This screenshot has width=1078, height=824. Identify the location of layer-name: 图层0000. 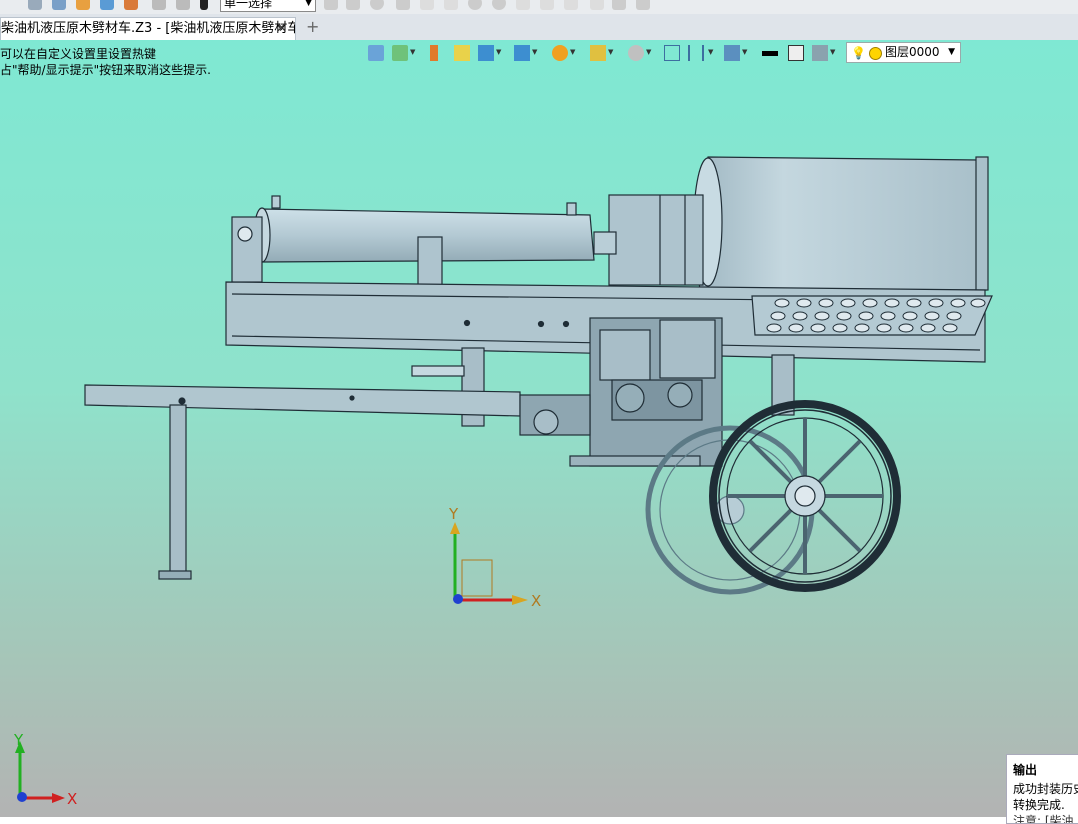
(912, 52).